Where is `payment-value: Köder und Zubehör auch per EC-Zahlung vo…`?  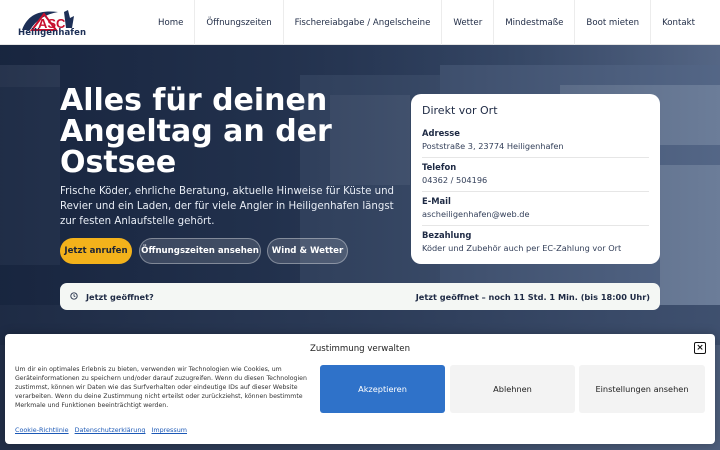 payment-value: Köder und Zubehör auch per EC-Zahlung vo… is located at coordinates (522, 248).